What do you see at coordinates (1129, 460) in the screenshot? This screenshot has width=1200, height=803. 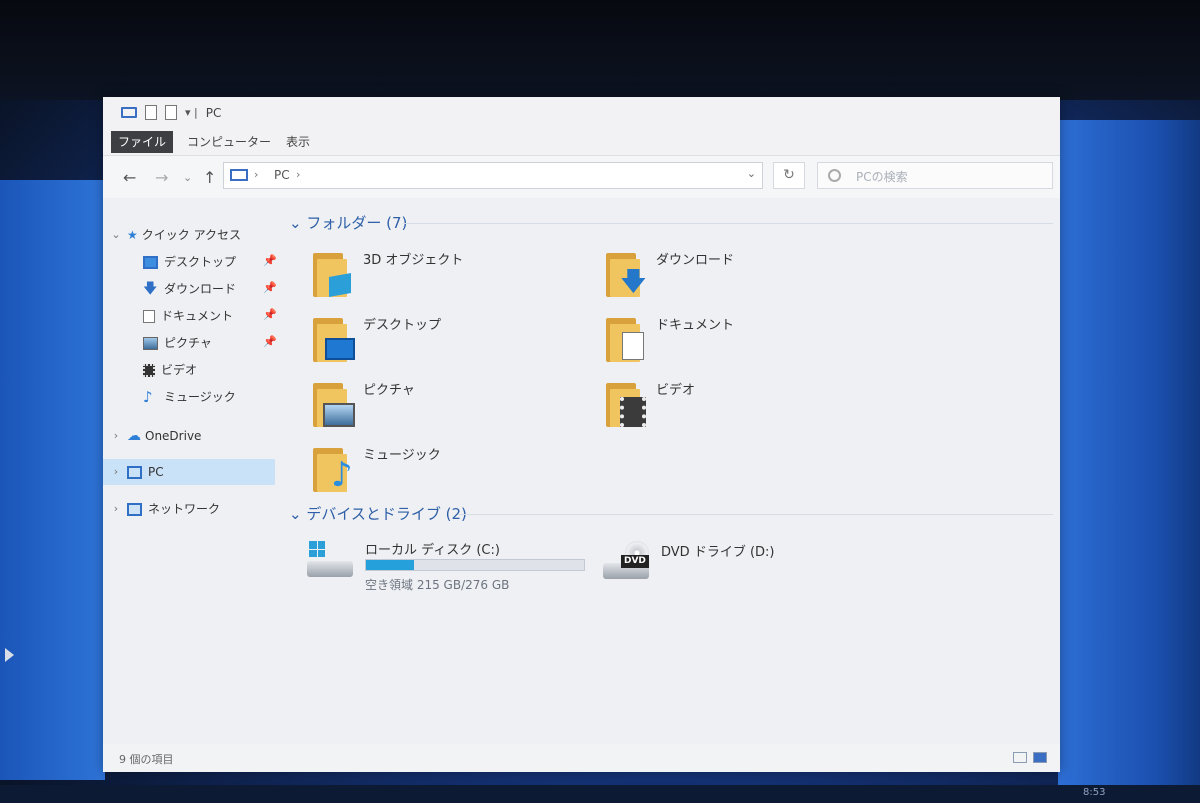 I see `desktop-background-right` at bounding box center [1129, 460].